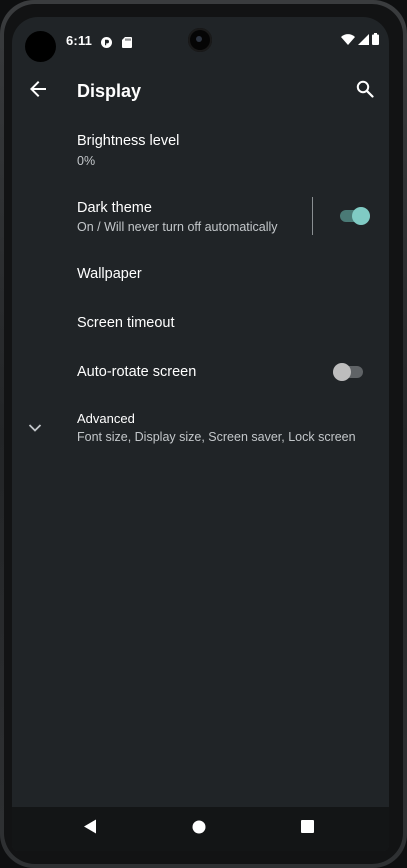  I want to click on sd-card-icon, so click(127, 41).